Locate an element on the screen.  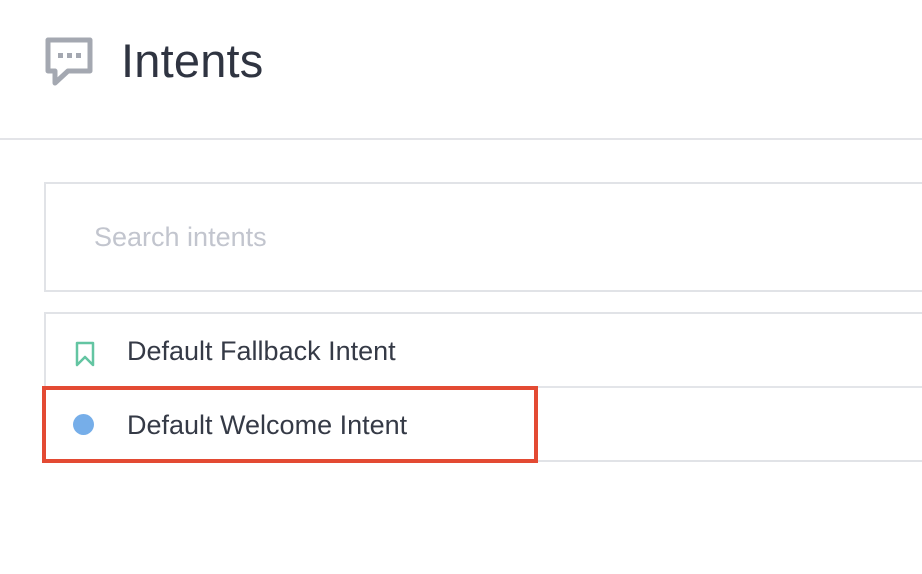
chat-bubble-icon is located at coordinates (69, 61).